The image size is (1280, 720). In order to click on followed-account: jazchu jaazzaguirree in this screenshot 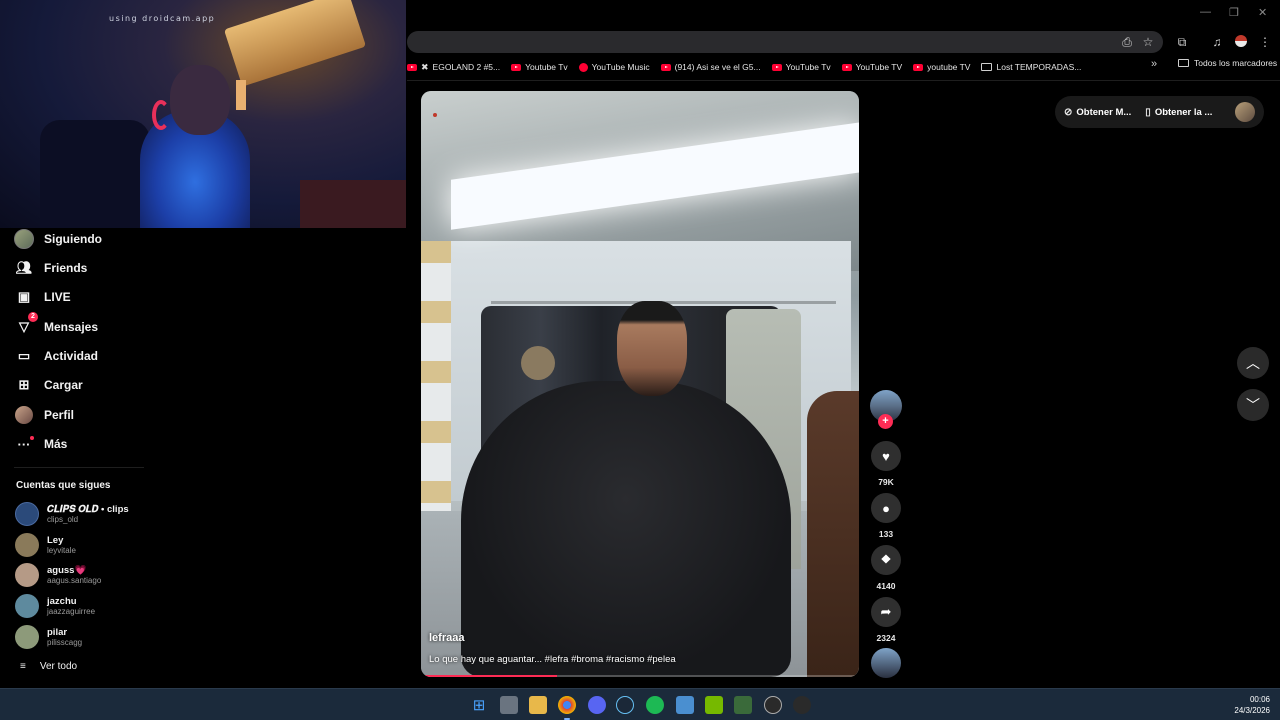, I will do `click(55, 606)`.